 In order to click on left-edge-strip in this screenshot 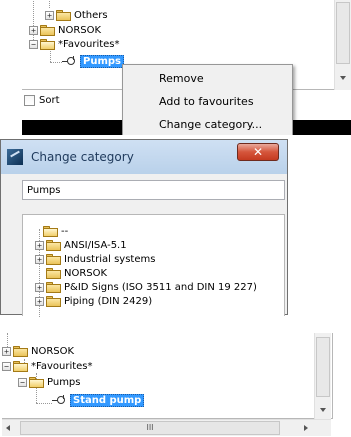, I will do `click(11, 67)`.